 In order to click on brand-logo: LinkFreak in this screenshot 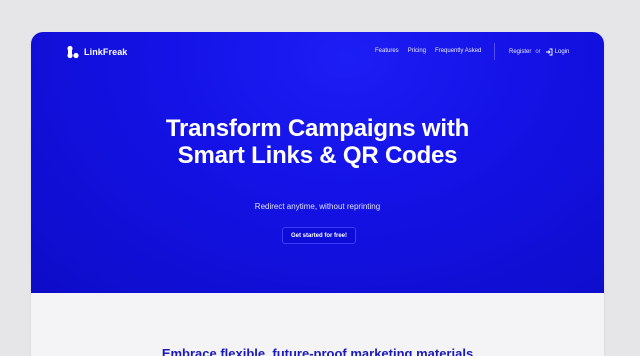, I will do `click(96, 52)`.